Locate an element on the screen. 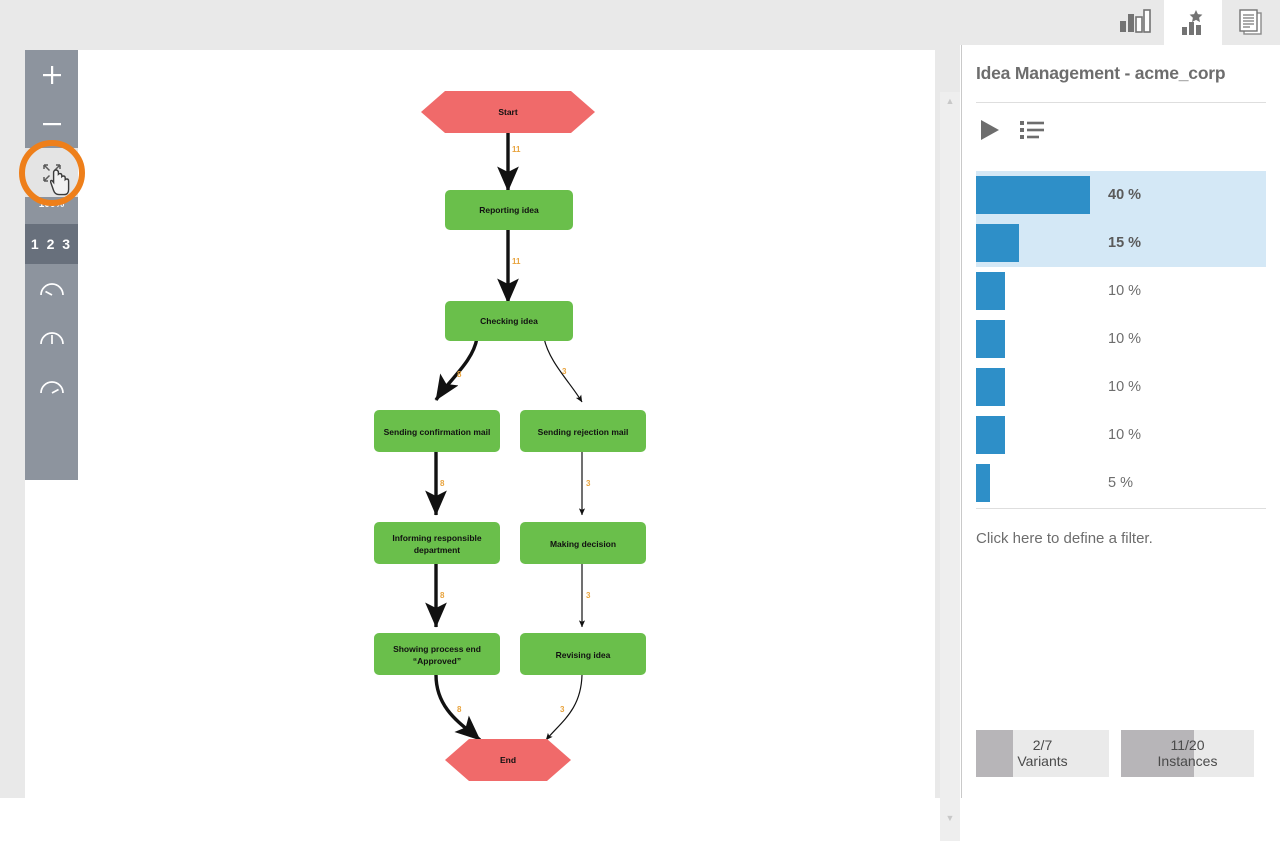 This screenshot has width=1280, height=841. variants-bar-chart: 40 % 15 % 10 % 10 % 10 % 10 % 5 % is located at coordinates (1121, 339).